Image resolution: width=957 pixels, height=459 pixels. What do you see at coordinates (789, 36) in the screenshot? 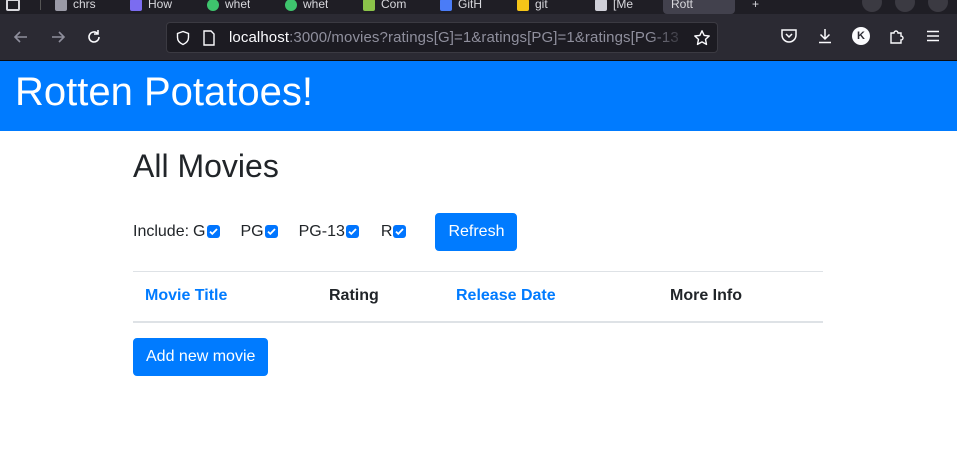
I see `pocket-icon` at bounding box center [789, 36].